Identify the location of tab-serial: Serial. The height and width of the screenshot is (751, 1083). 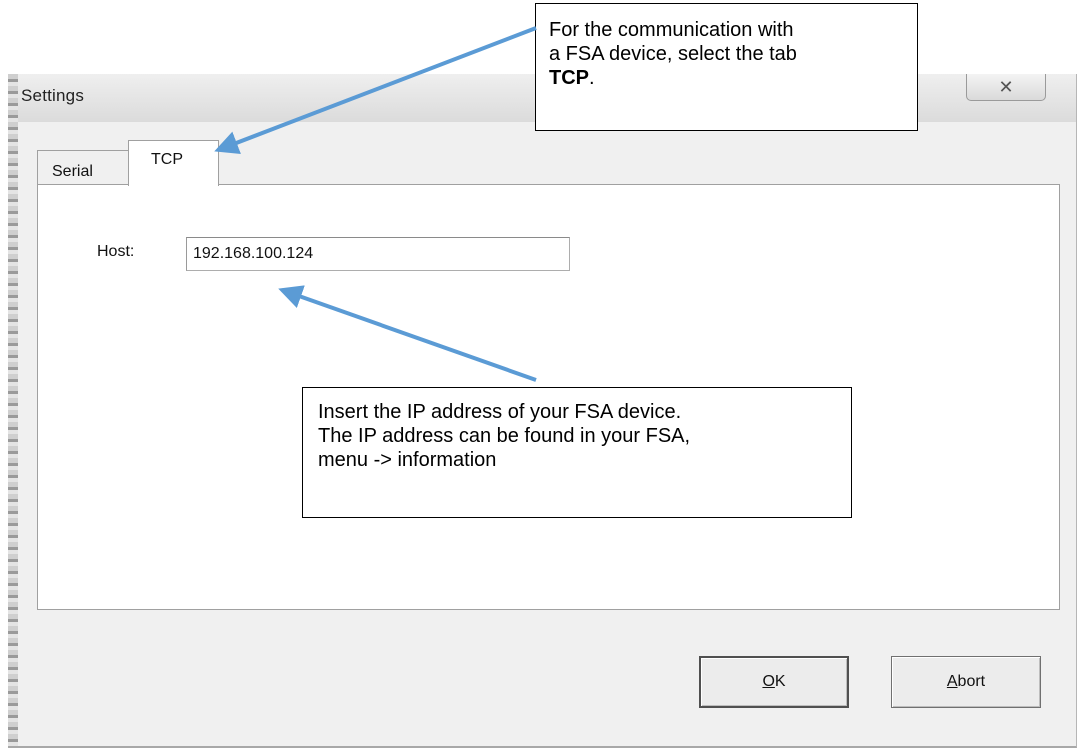
(83, 167).